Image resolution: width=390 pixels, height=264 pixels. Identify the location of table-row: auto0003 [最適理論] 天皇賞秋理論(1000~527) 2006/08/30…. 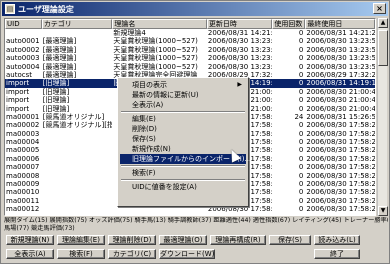
(190, 58).